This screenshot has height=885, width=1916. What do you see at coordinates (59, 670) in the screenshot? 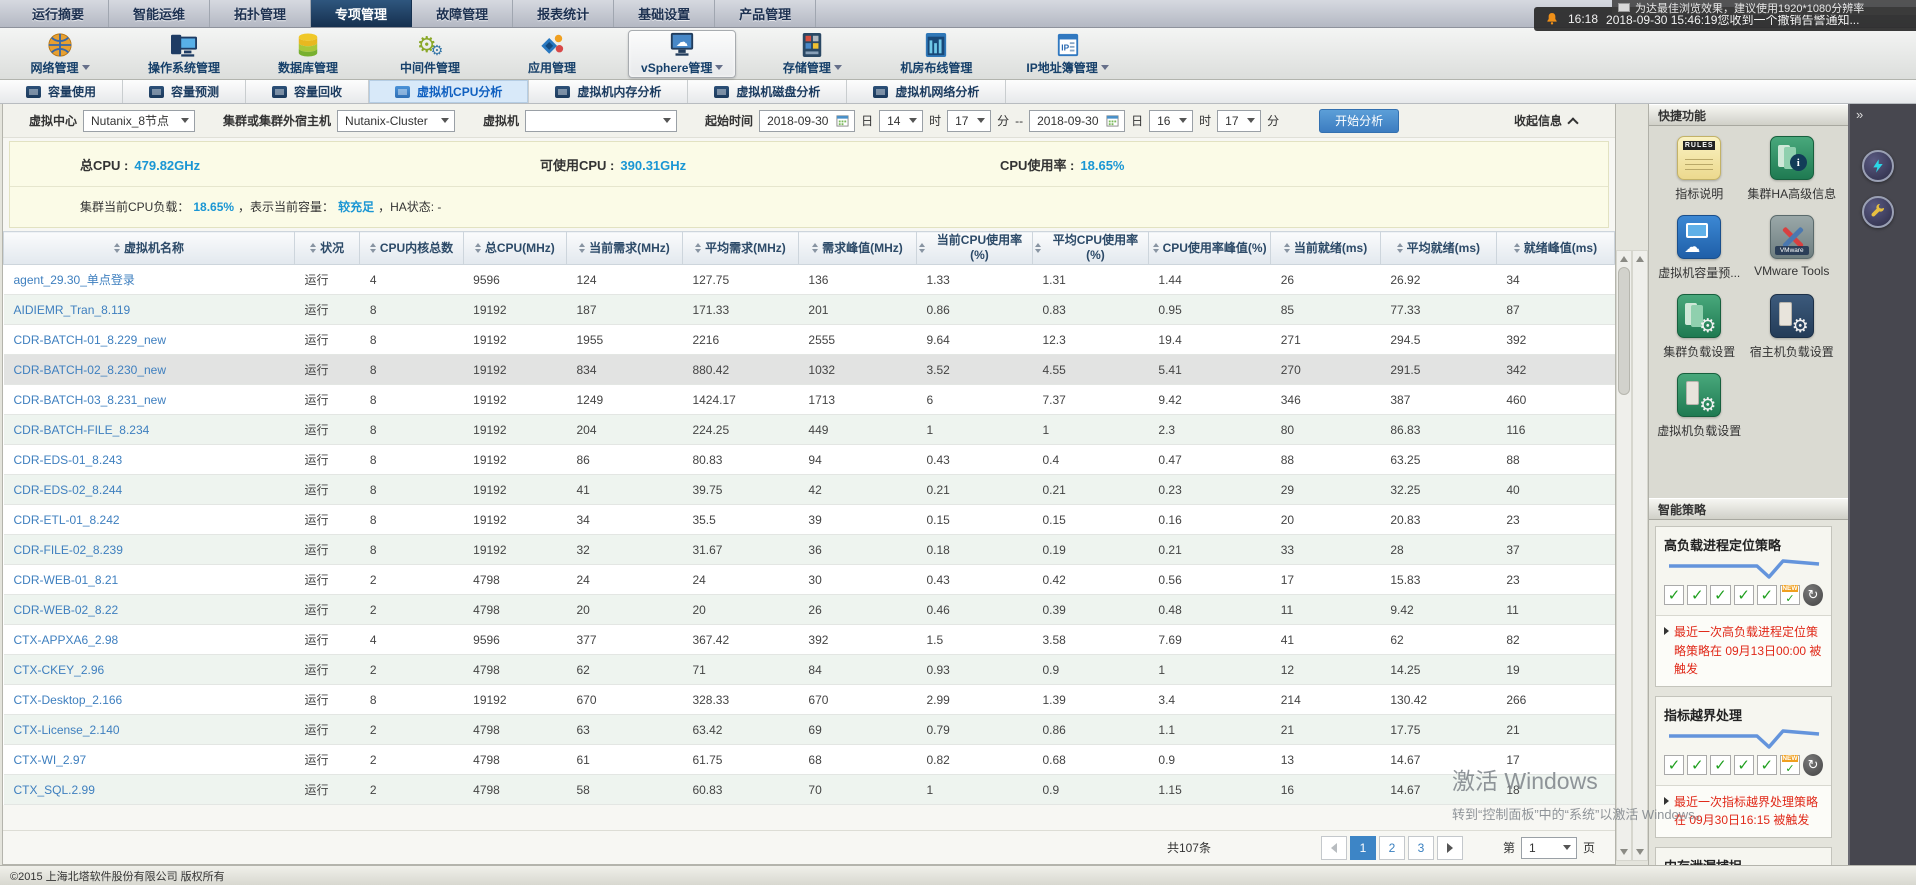
I see `vm-name-link: CTX-CKEY_2.96` at bounding box center [59, 670].